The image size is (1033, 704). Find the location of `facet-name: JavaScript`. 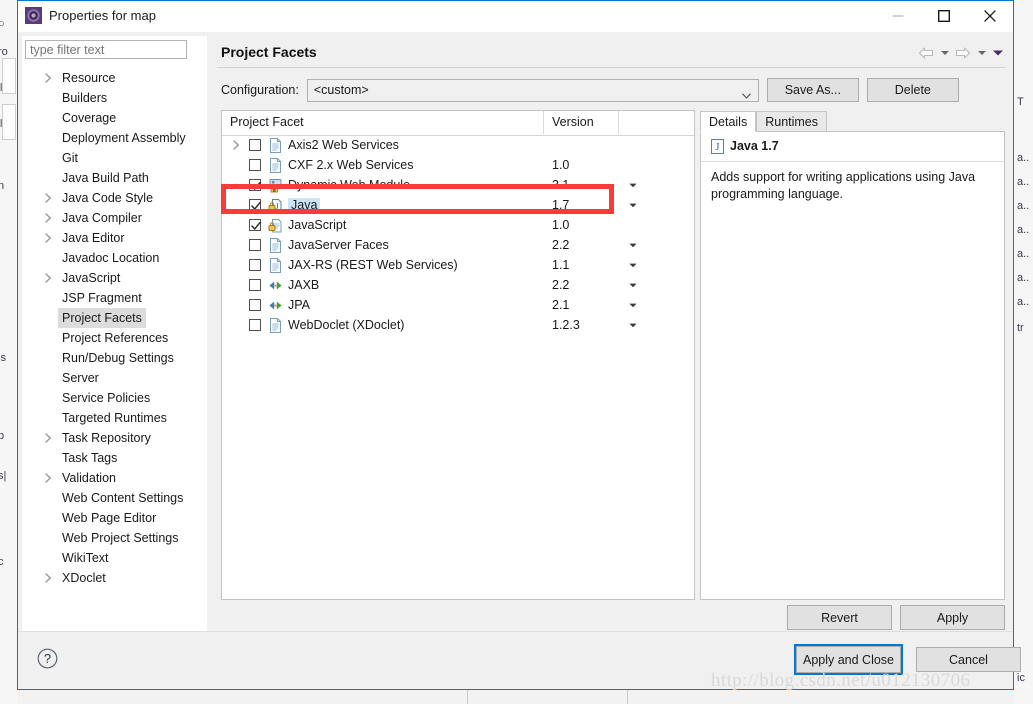

facet-name: JavaScript is located at coordinates (317, 225).